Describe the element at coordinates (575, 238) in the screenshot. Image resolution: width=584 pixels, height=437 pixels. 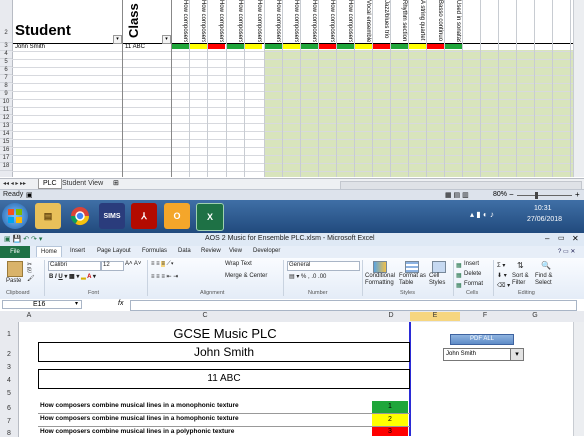
I see `close-button: ✕` at that location.